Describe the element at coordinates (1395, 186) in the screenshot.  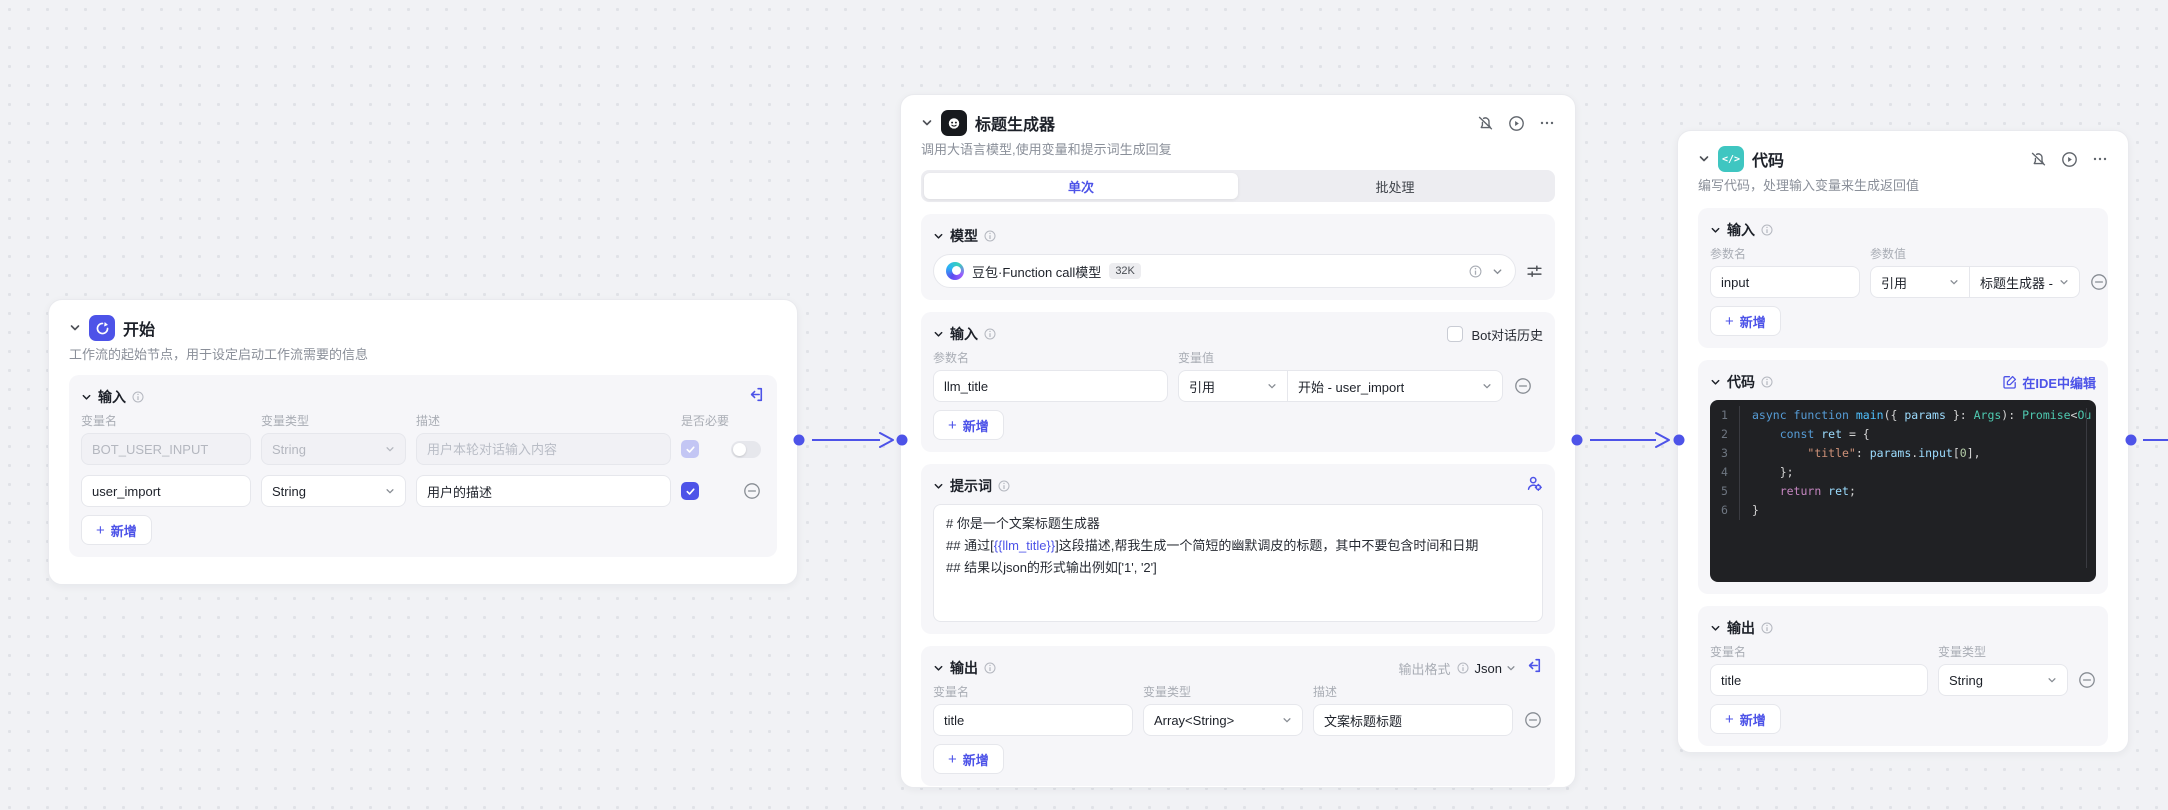
I see `tab-batch: 批处理` at that location.